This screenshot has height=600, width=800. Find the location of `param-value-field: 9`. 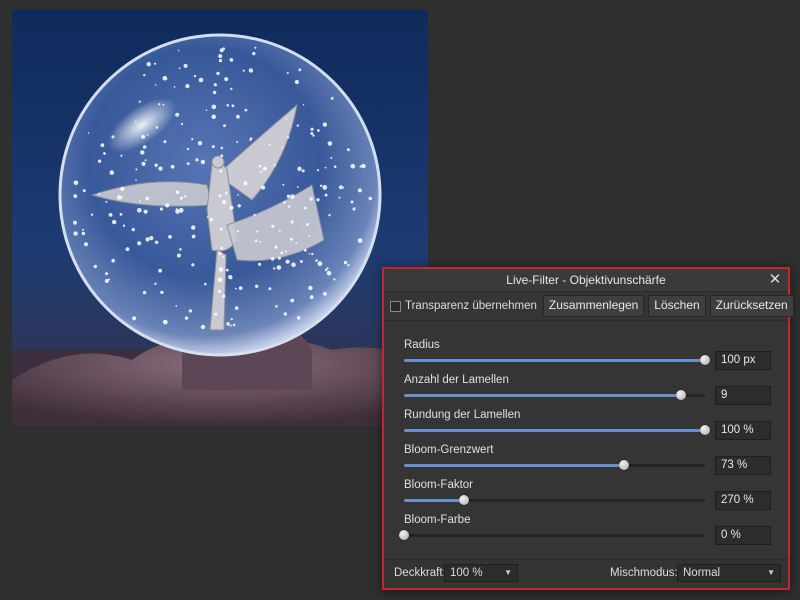

param-value-field: 9 is located at coordinates (743, 395).